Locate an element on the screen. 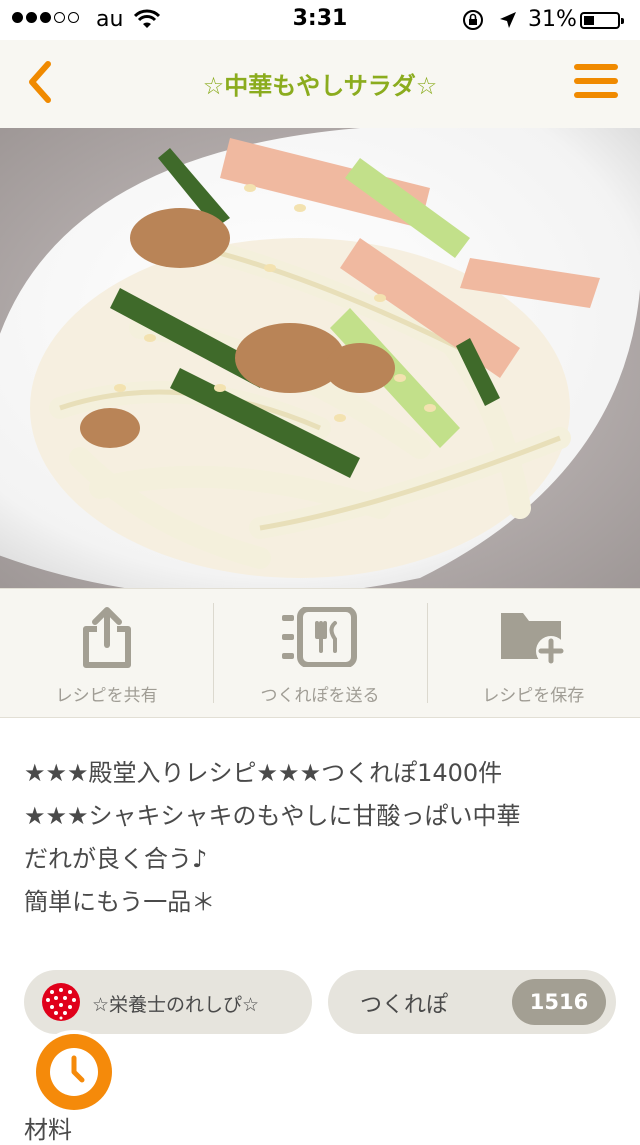 Image resolution: width=640 pixels, height=1145 pixels. share-recipe-label: レシピを共有 is located at coordinates (106, 696).